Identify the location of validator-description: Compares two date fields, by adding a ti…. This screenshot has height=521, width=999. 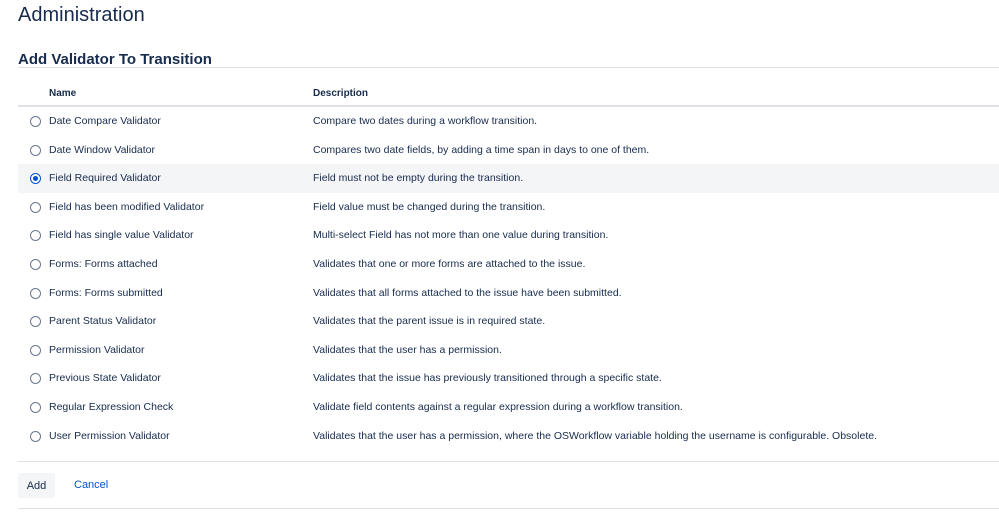
(481, 149).